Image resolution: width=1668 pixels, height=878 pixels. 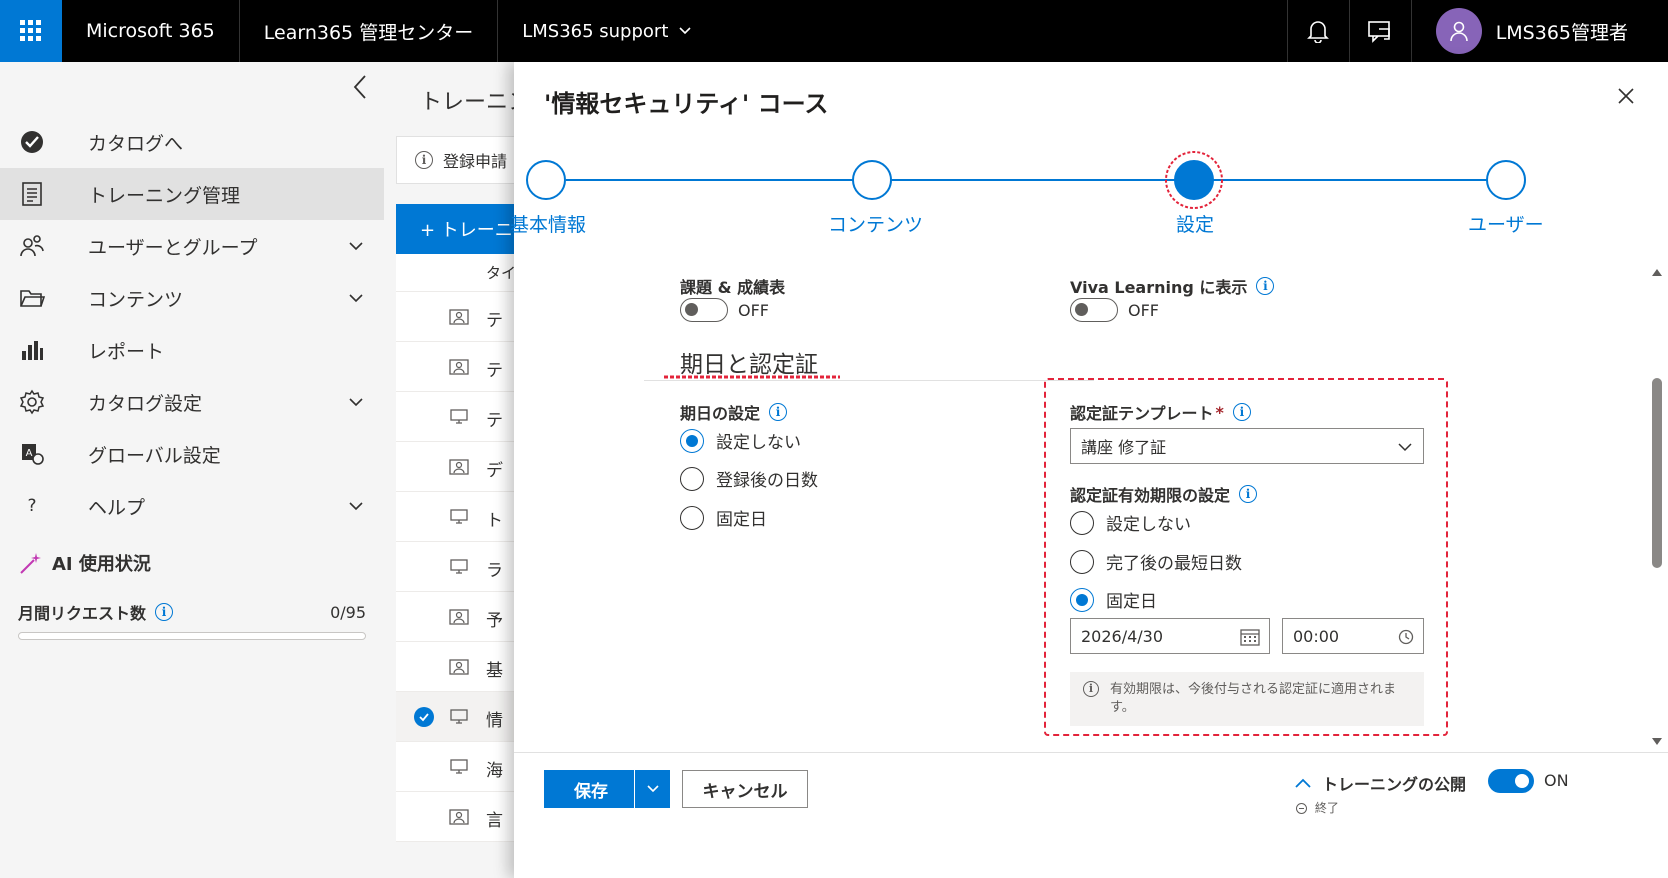 I want to click on radio-circle, so click(x=692, y=478).